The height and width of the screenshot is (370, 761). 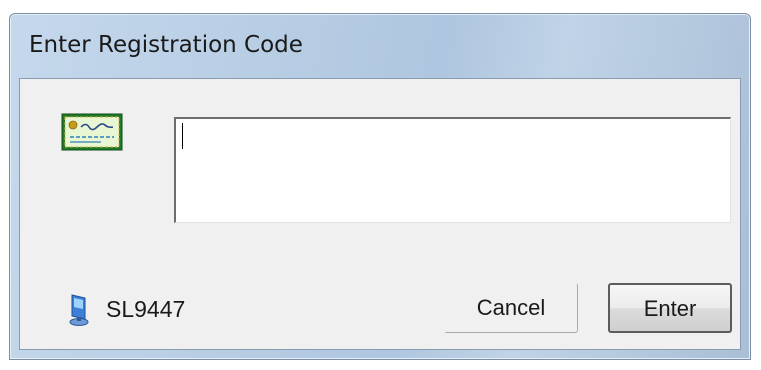 I want to click on certificate-icon, so click(x=92, y=132).